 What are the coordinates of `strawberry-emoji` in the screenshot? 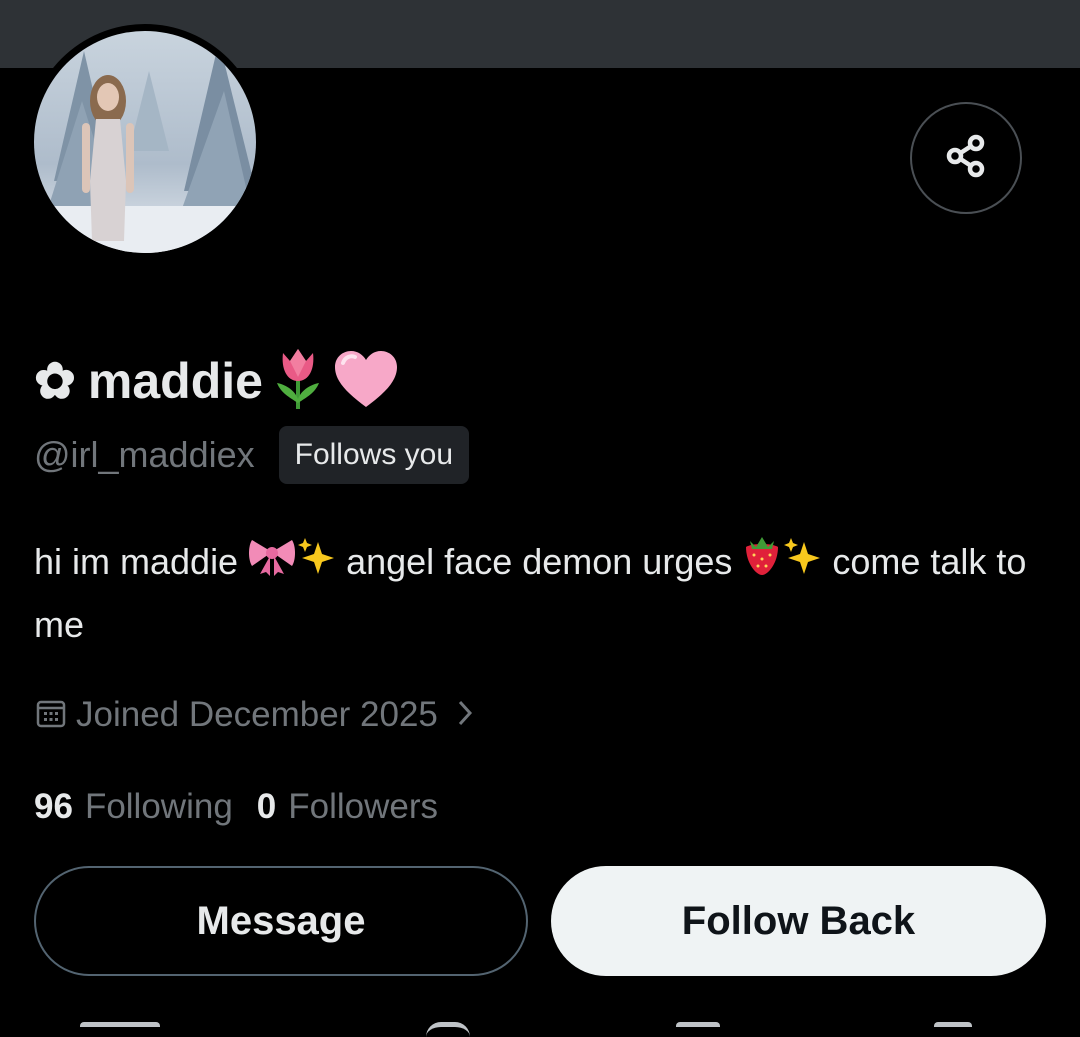 It's located at (762, 564).